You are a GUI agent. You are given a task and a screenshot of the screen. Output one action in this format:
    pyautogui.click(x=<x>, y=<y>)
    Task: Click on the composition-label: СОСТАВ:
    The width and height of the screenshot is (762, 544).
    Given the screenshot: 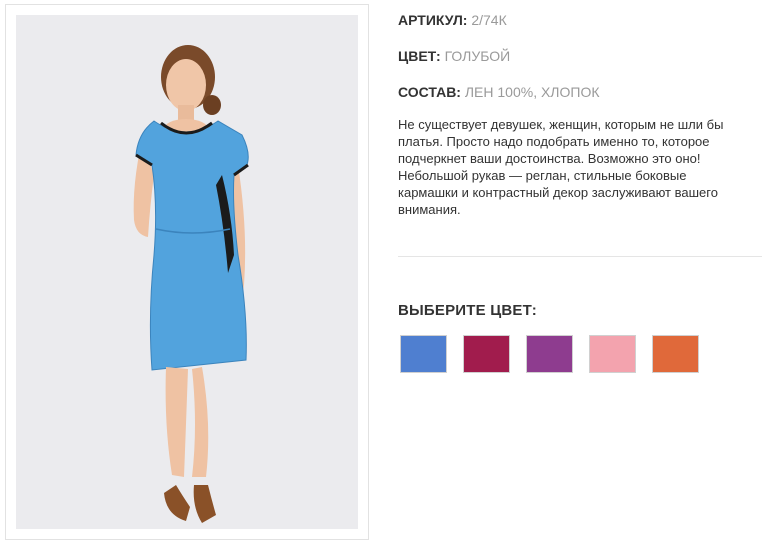 What is the action you would take?
    pyautogui.click(x=429, y=92)
    